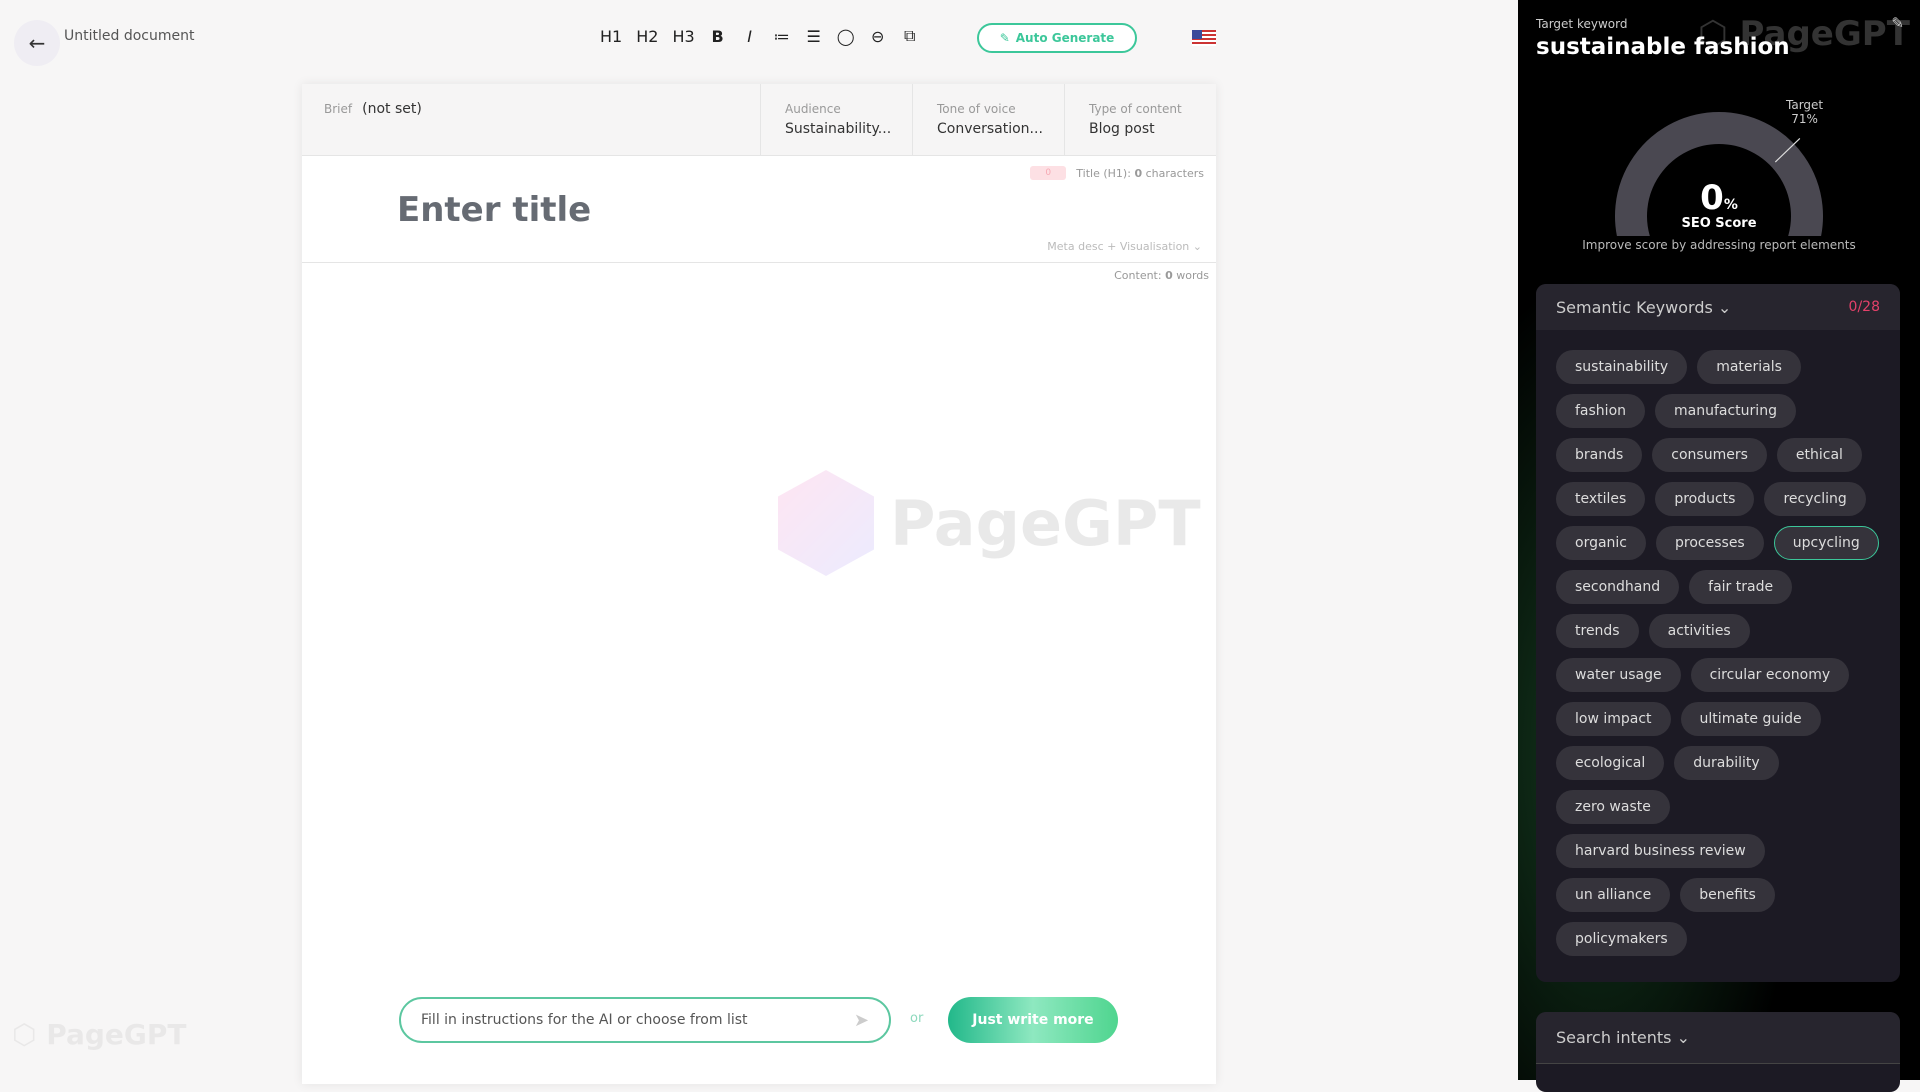  What do you see at coordinates (1140, 119) in the screenshot?
I see `content-type-field: Type of content Blog post` at bounding box center [1140, 119].